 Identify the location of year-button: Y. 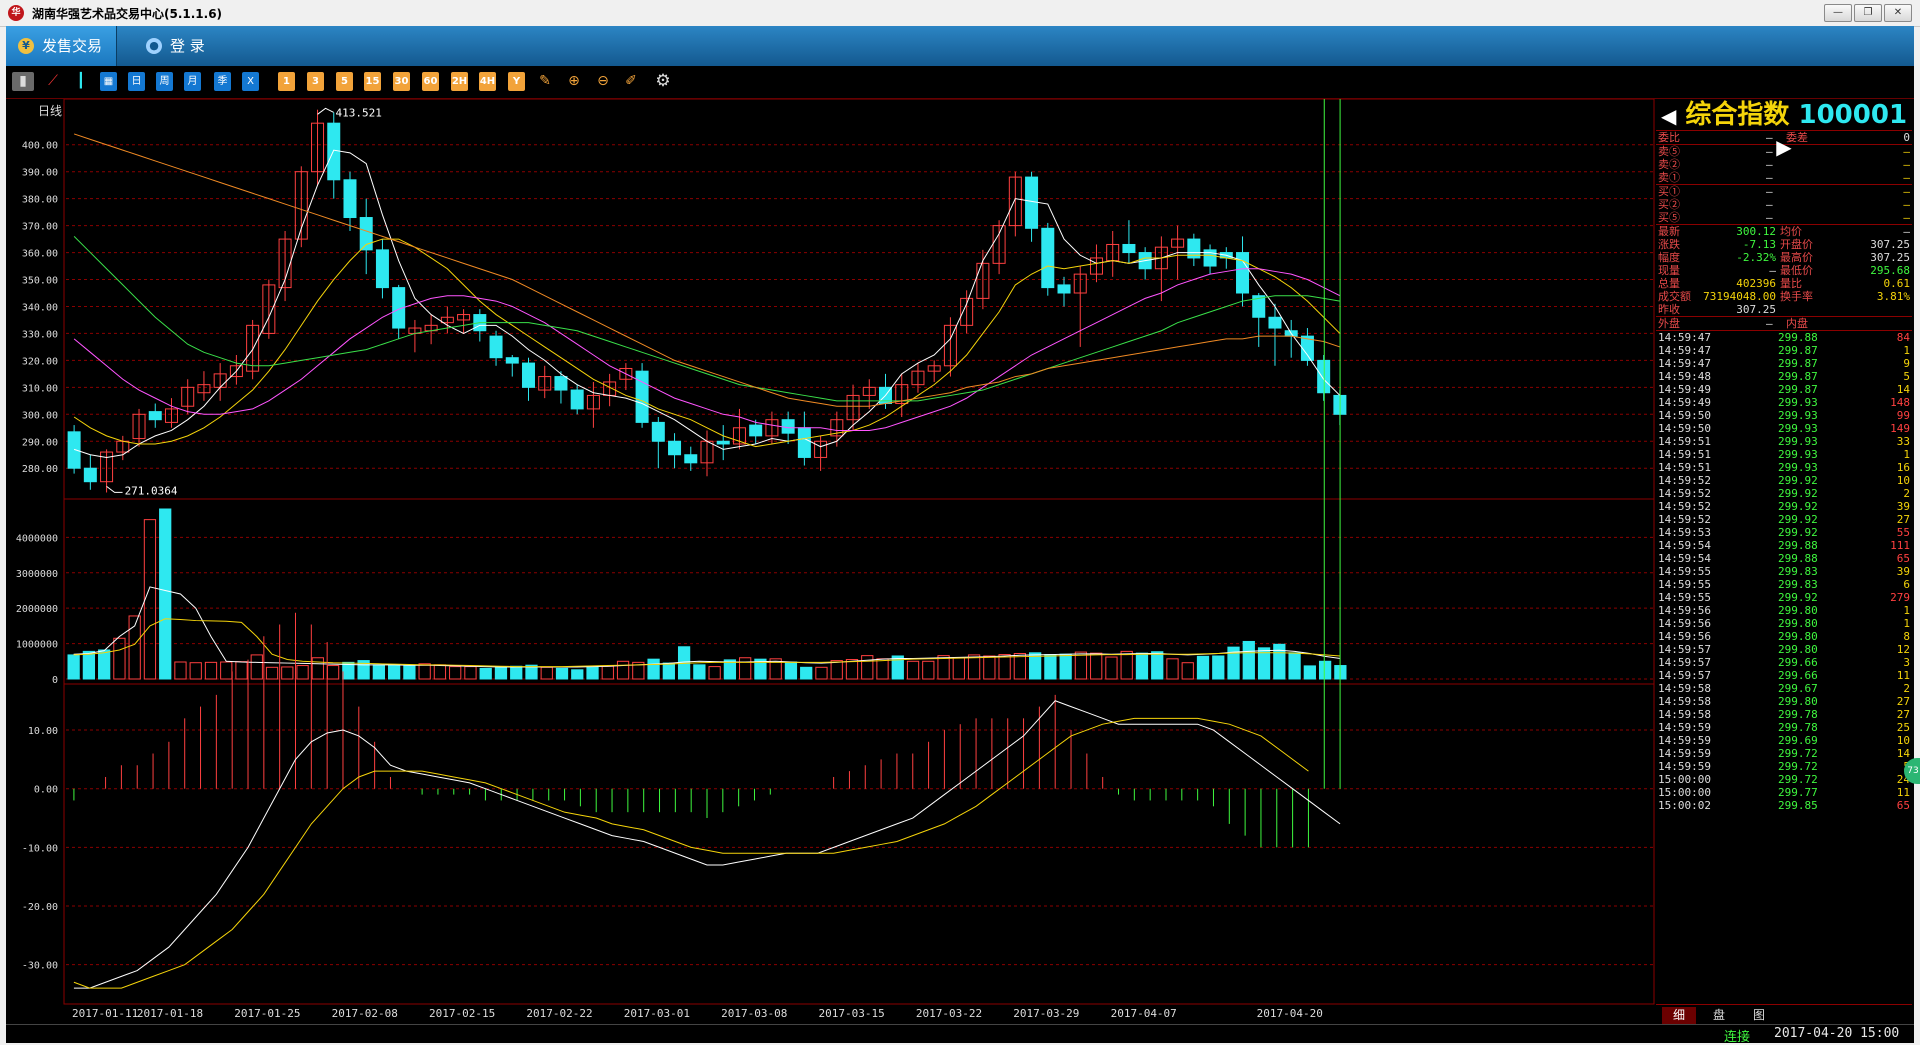
(516, 81).